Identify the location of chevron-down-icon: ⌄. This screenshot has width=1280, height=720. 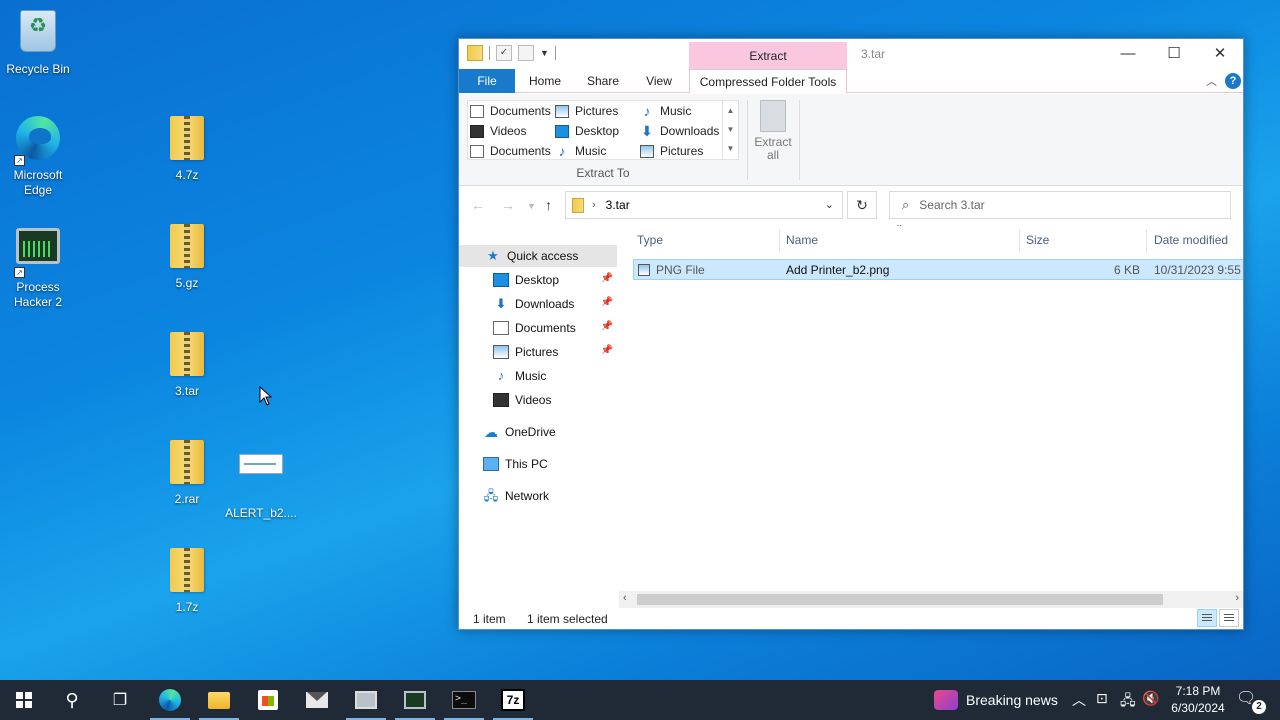
(829, 204).